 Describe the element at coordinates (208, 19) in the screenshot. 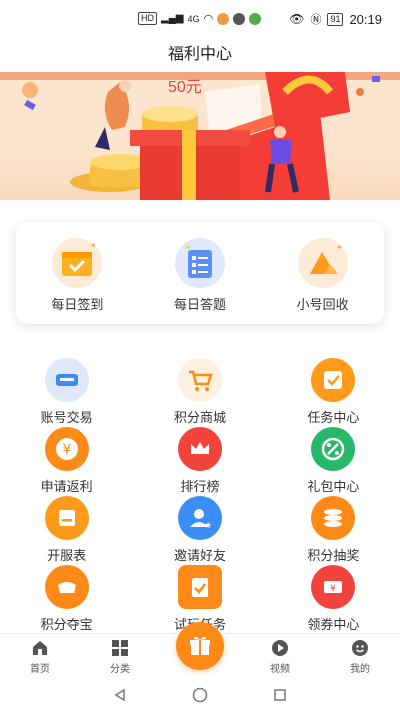

I see `wifi-icon: ◠` at that location.